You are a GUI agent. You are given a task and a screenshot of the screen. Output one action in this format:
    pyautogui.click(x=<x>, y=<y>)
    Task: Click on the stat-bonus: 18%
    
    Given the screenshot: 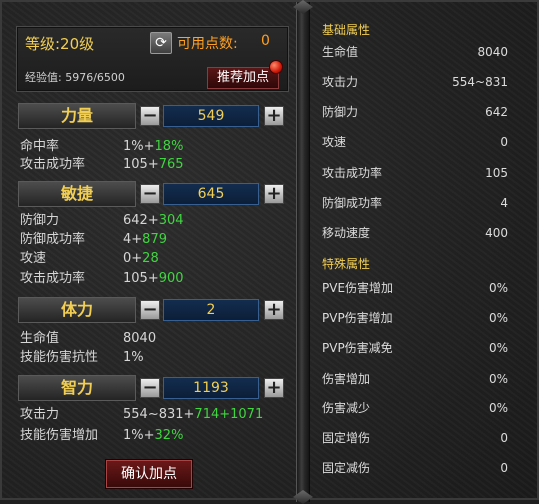 What is the action you would take?
    pyautogui.click(x=169, y=146)
    